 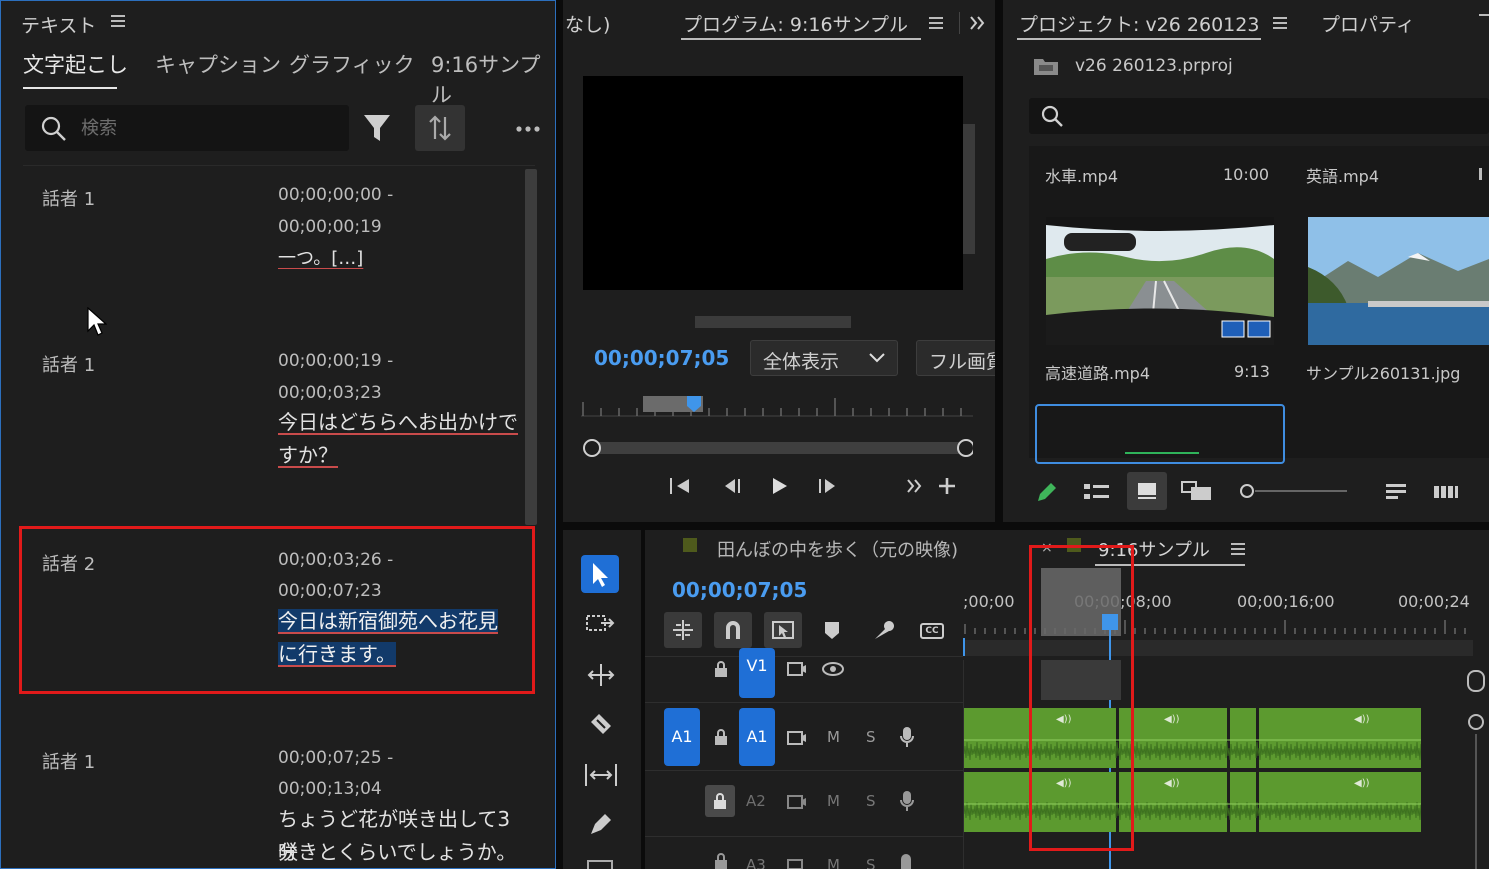 What do you see at coordinates (440, 128) in the screenshot?
I see `sort-toggle-button` at bounding box center [440, 128].